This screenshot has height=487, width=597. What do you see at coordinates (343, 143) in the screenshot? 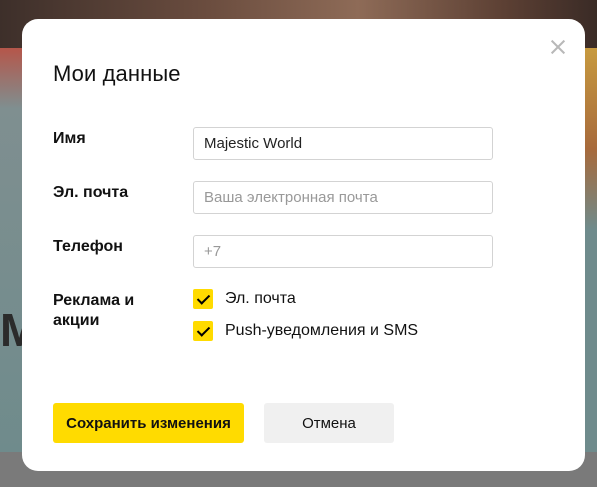
I see `name-input` at bounding box center [343, 143].